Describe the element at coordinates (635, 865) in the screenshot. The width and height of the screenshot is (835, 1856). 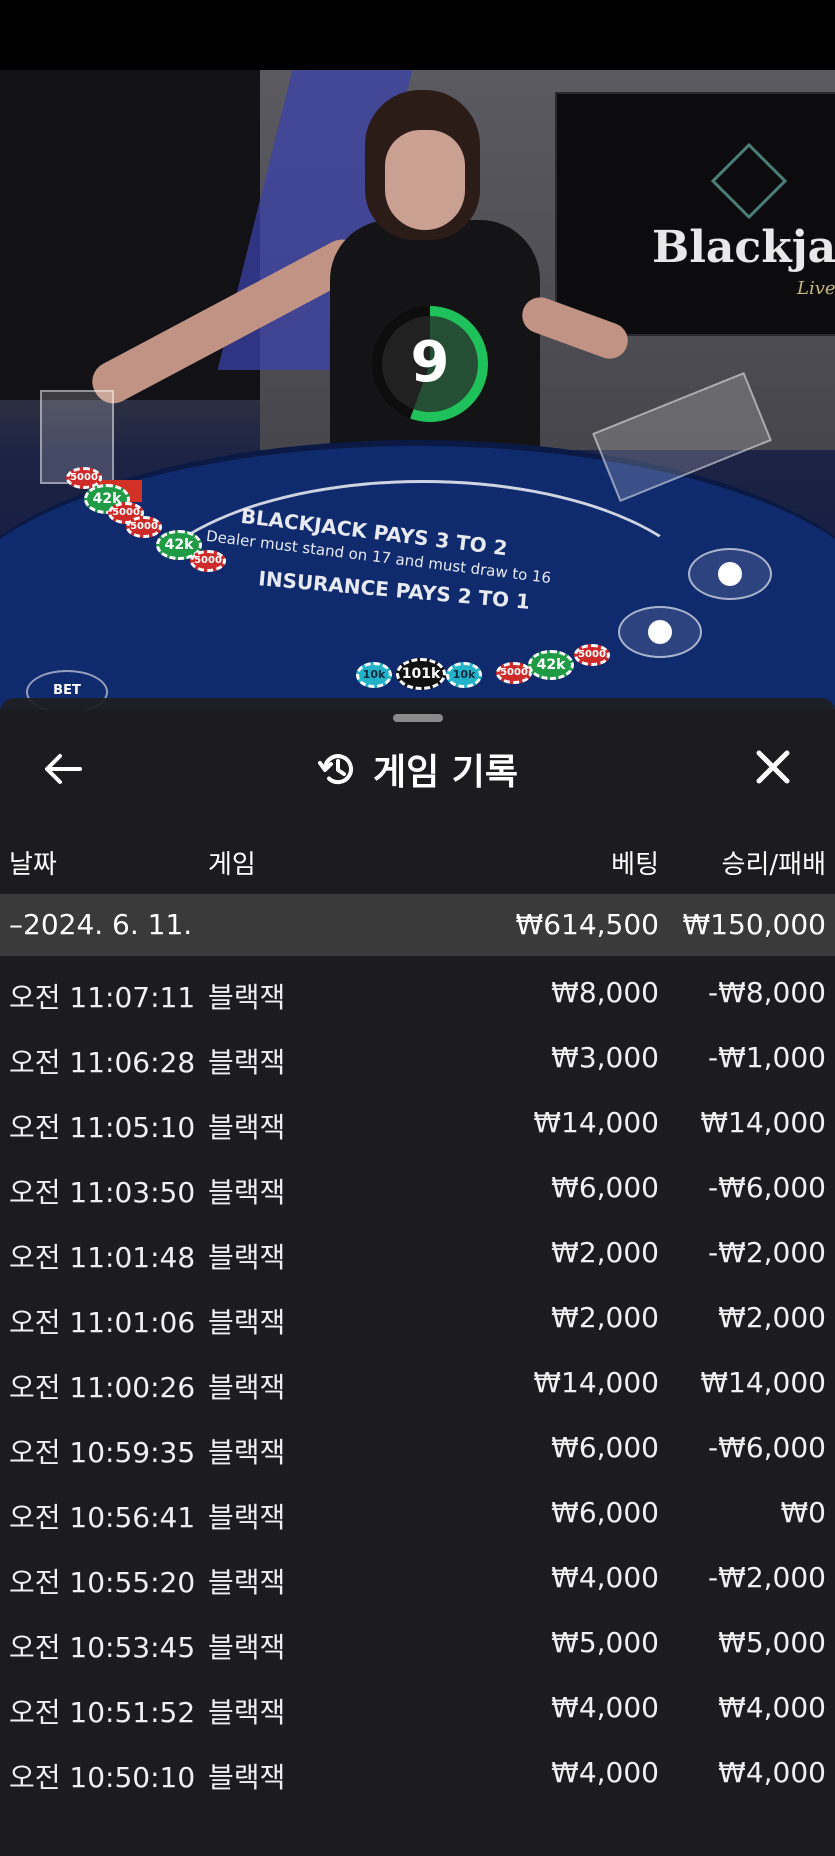
I see `column-header-bet: 베팅` at that location.